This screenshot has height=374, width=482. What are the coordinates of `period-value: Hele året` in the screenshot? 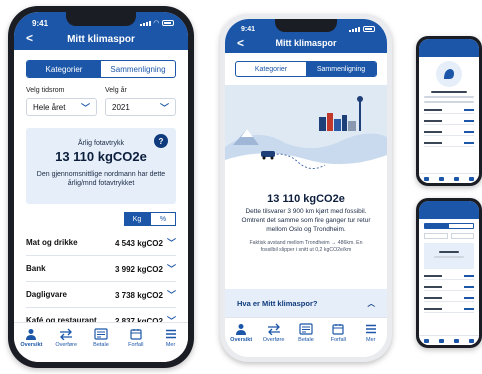 It's located at (49, 107).